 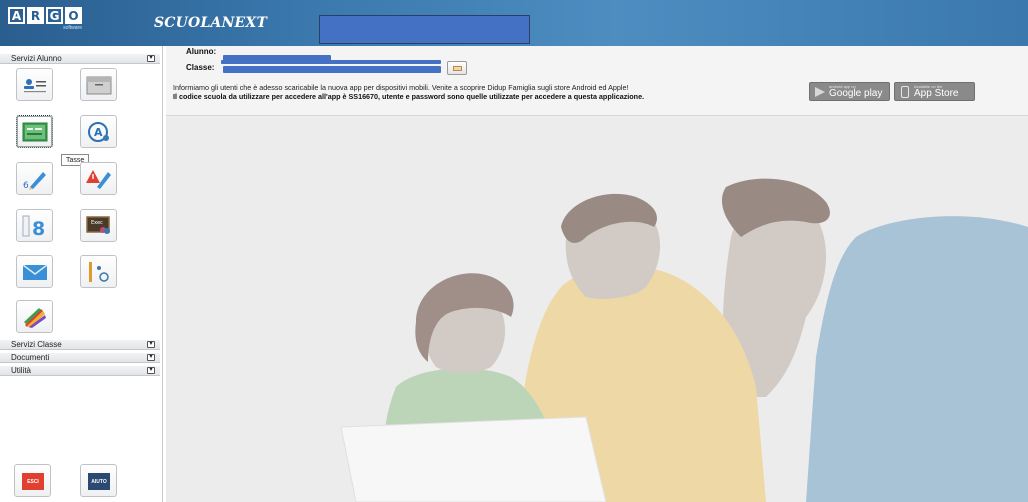 I want to click on tile-voti: 6, so click(x=34, y=178).